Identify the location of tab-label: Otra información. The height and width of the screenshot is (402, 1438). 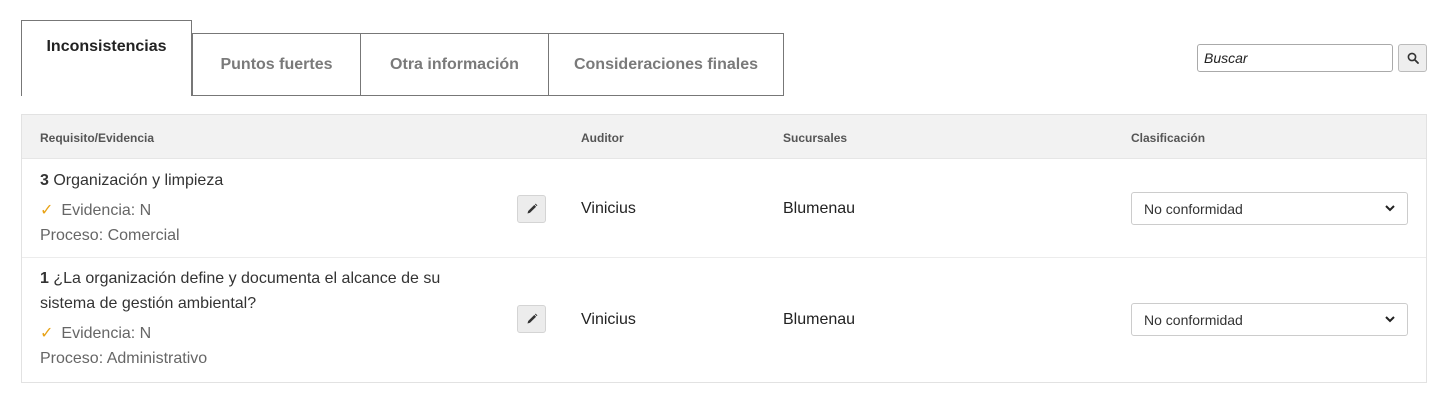
(454, 64).